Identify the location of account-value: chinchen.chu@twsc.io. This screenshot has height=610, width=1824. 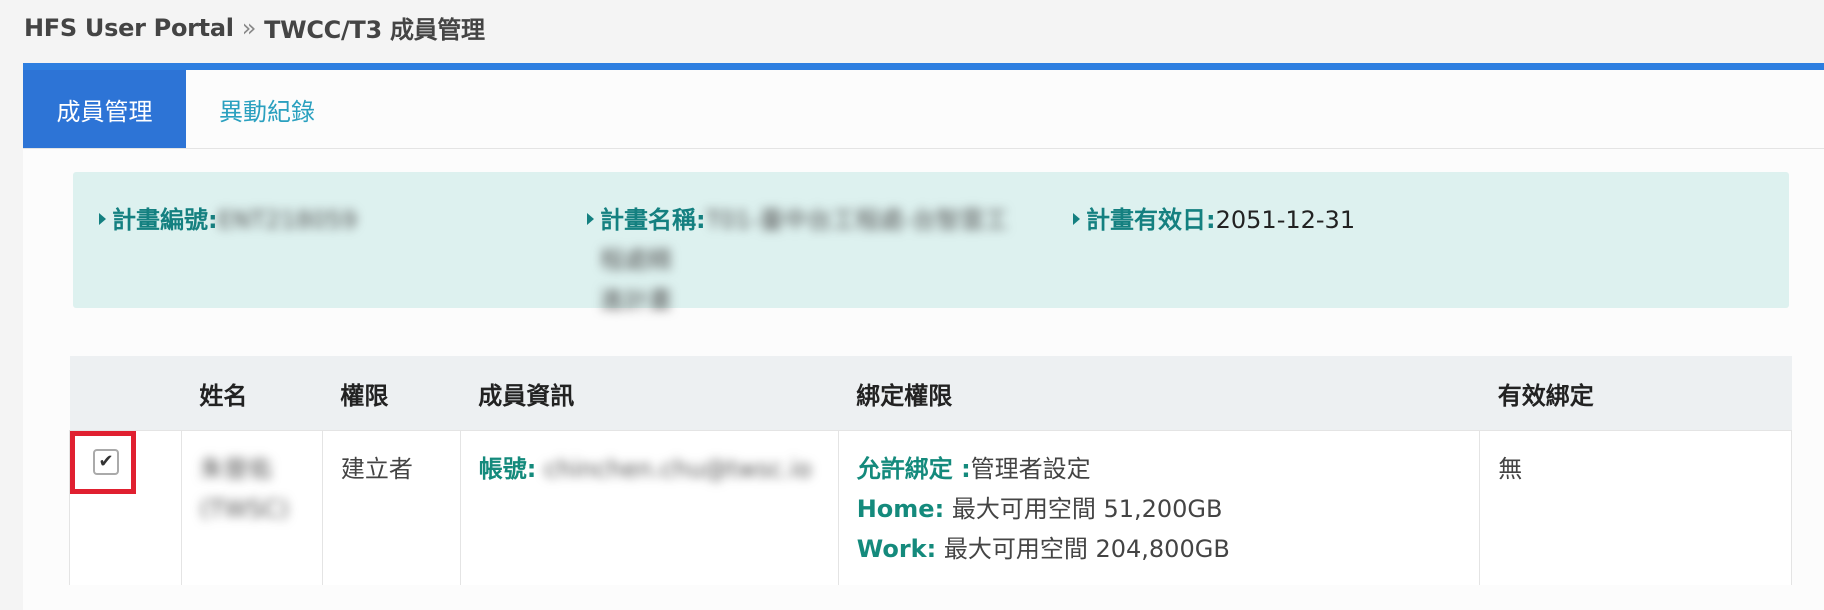
(678, 469).